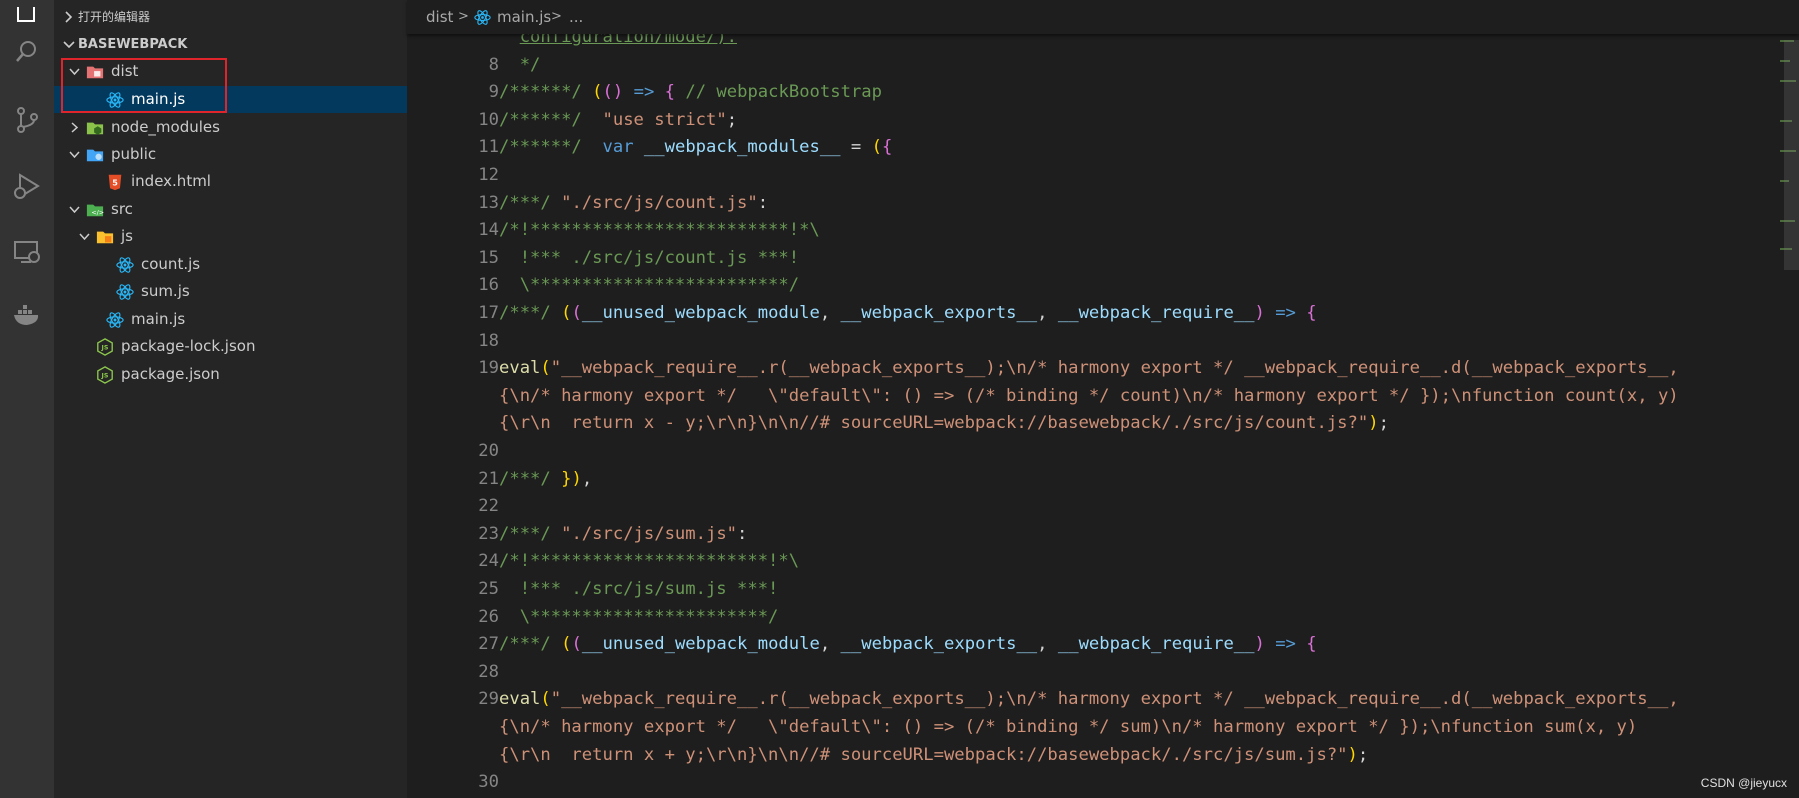  I want to click on line-code: !*** ./src/js/sum.js ***!, so click(639, 589).